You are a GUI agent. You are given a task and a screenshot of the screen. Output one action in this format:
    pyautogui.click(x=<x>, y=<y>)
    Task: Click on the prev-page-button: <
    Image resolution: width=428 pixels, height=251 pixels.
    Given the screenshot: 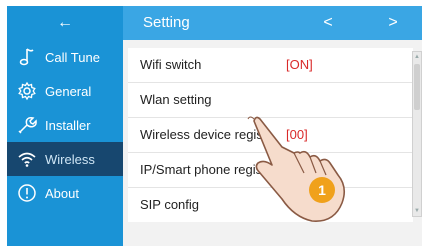 What is the action you would take?
    pyautogui.click(x=328, y=23)
    